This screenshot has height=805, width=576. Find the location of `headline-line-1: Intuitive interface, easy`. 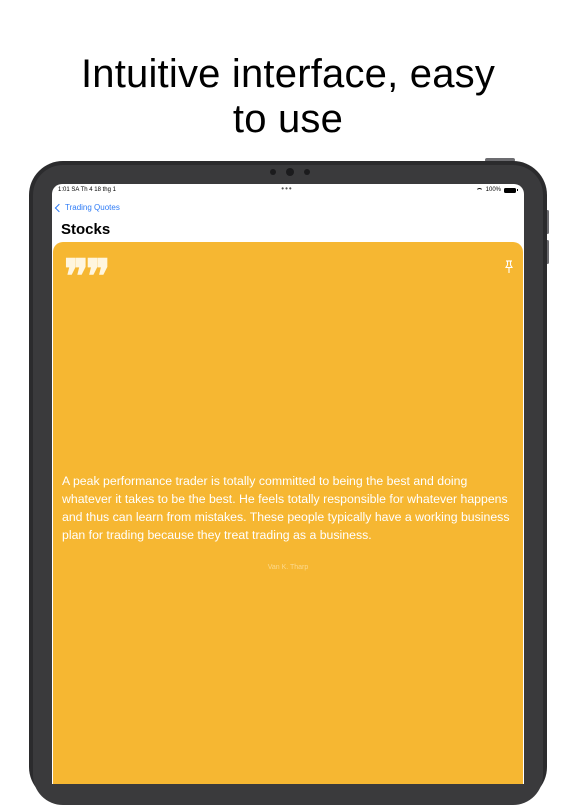

headline-line-1: Intuitive interface, easy is located at coordinates (288, 74).